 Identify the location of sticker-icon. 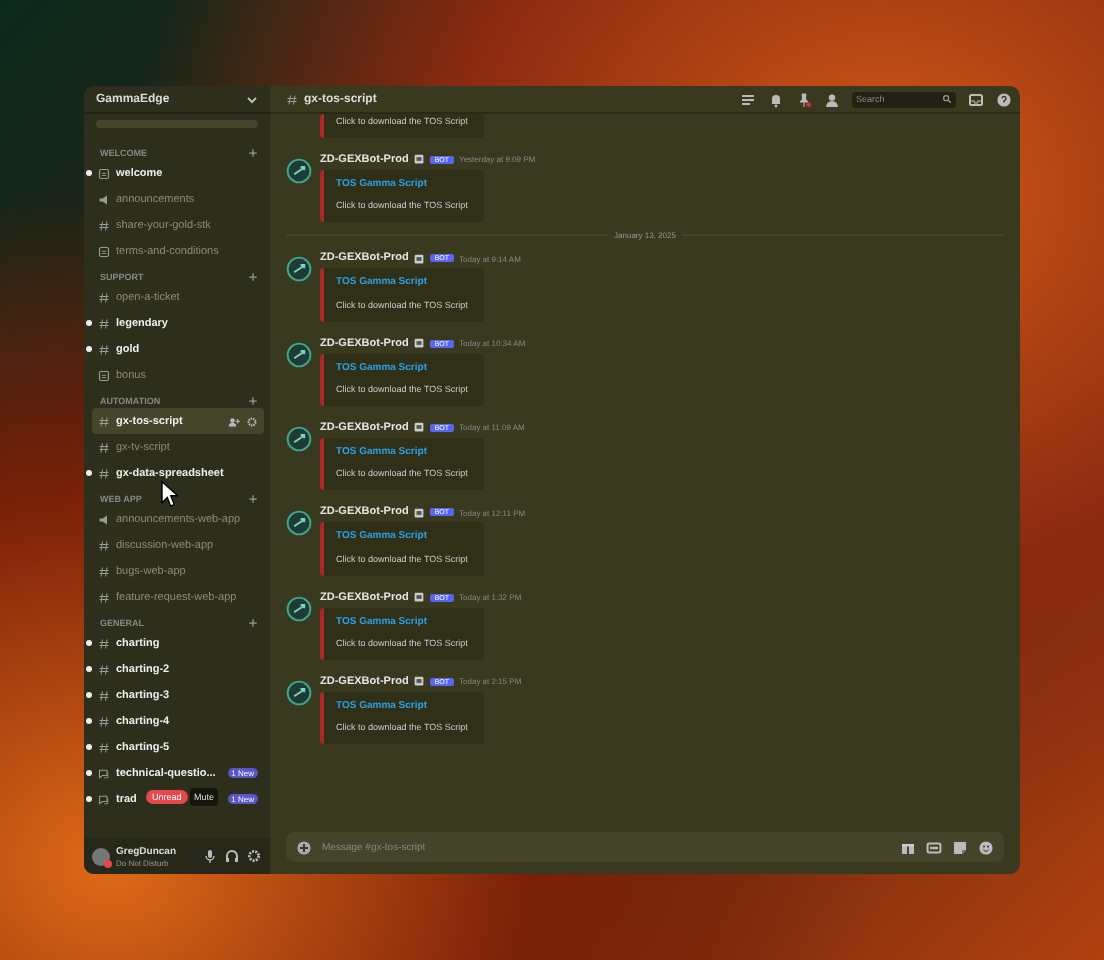
(960, 847).